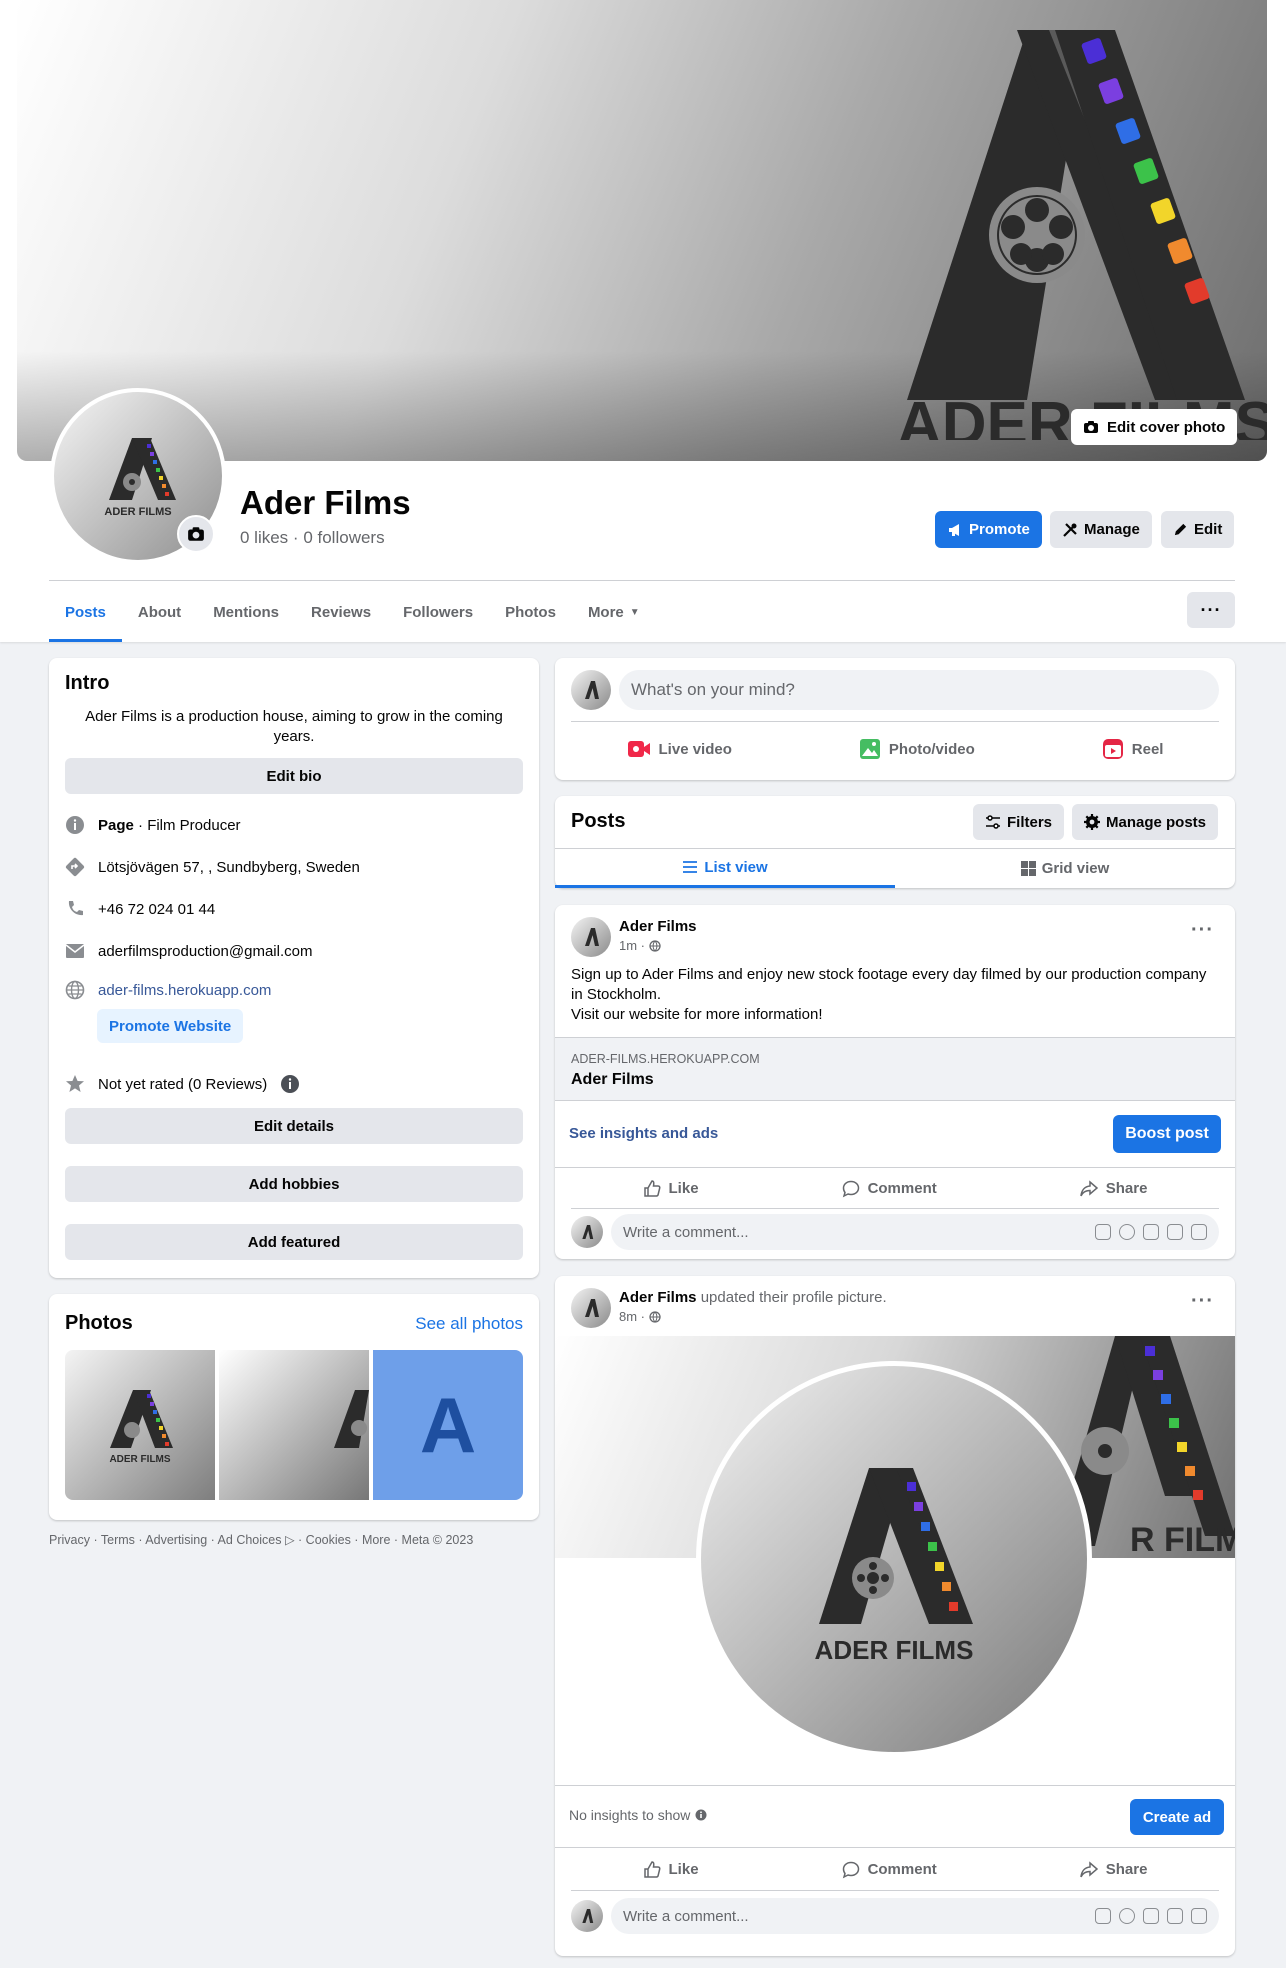  Describe the element at coordinates (1177, 1817) in the screenshot. I see `create-ad-button: Create ad` at that location.